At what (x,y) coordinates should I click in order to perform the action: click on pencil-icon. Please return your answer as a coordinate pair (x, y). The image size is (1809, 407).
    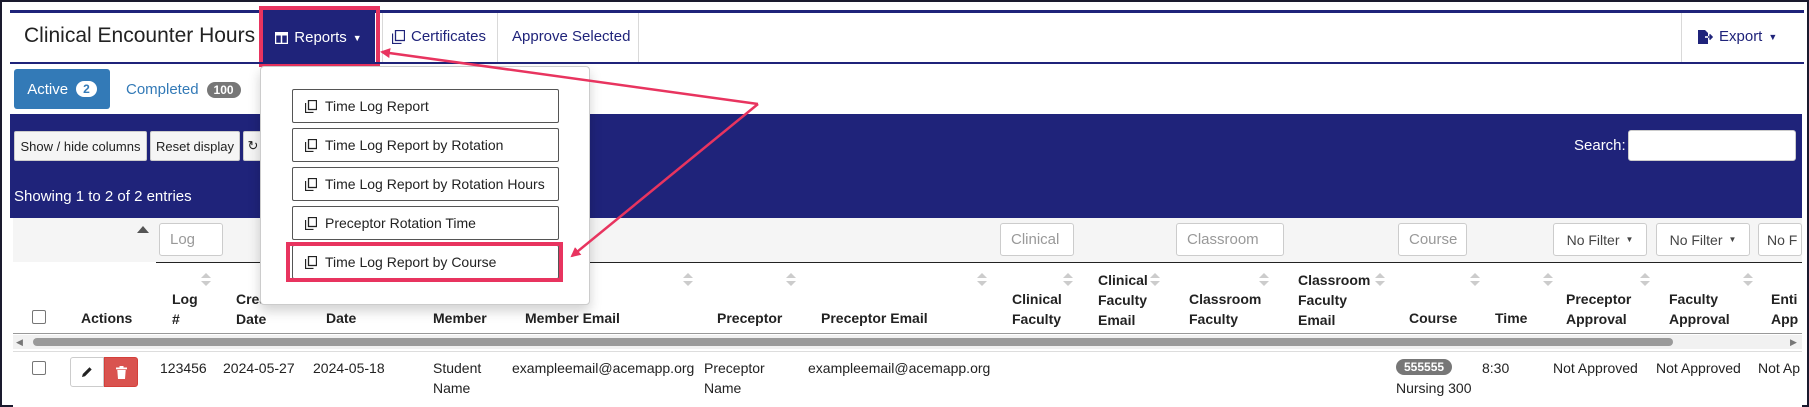
    Looking at the image, I should click on (87, 372).